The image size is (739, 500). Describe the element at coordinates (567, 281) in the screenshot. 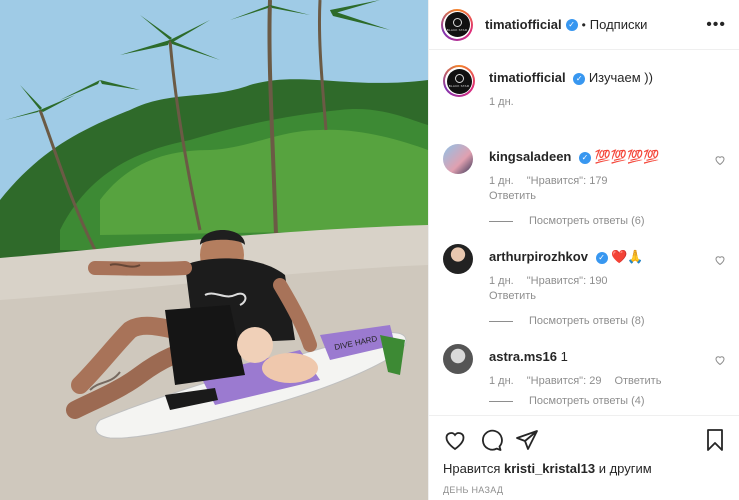

I see `comment-likes: "Нравится": 190` at that location.